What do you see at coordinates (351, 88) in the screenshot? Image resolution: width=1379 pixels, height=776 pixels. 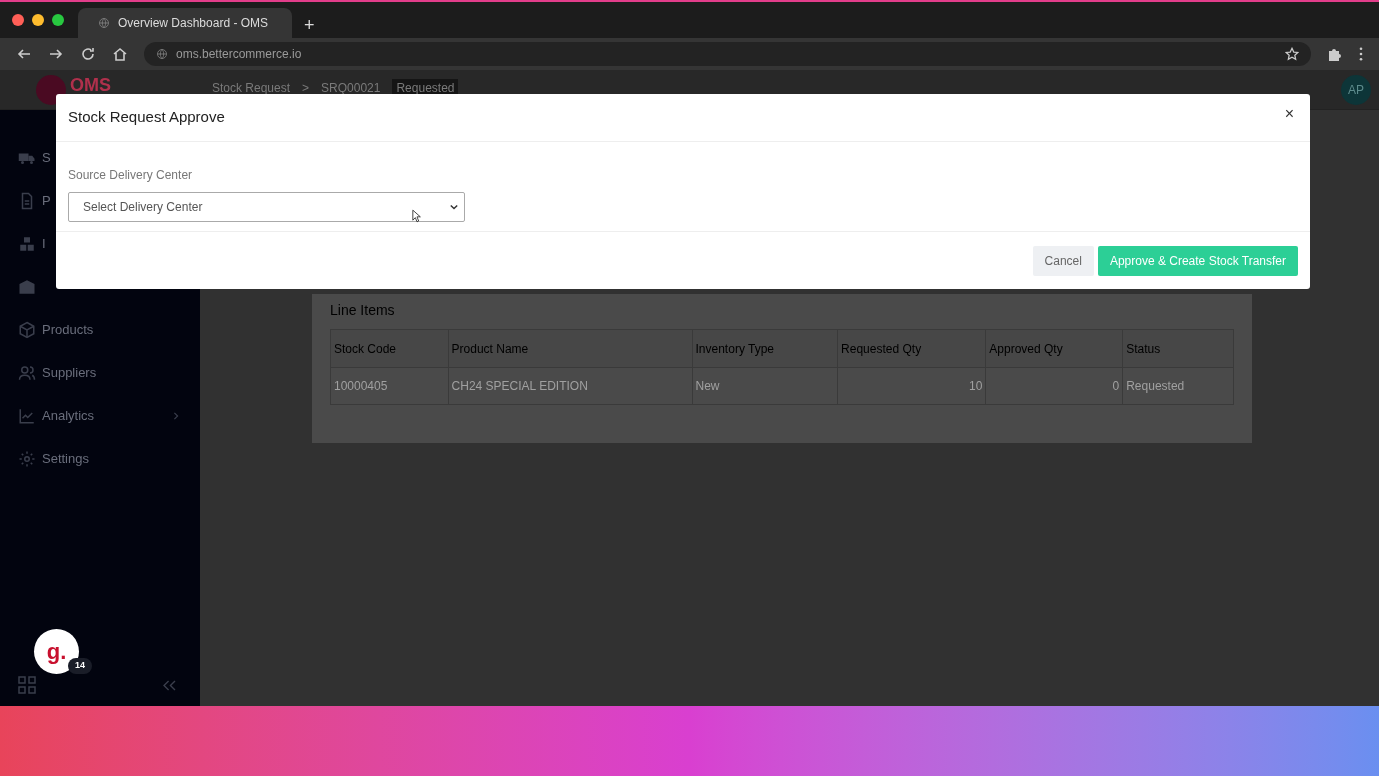 I see `breadcrumb-item: SRQ00021` at bounding box center [351, 88].